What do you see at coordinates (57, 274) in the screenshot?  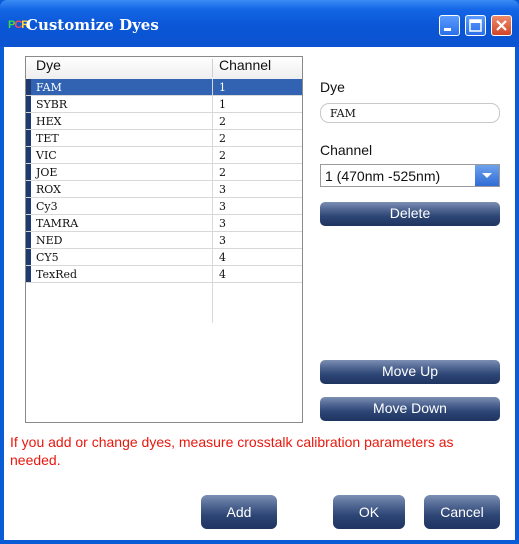 I see `dye-cell: TexRed` at bounding box center [57, 274].